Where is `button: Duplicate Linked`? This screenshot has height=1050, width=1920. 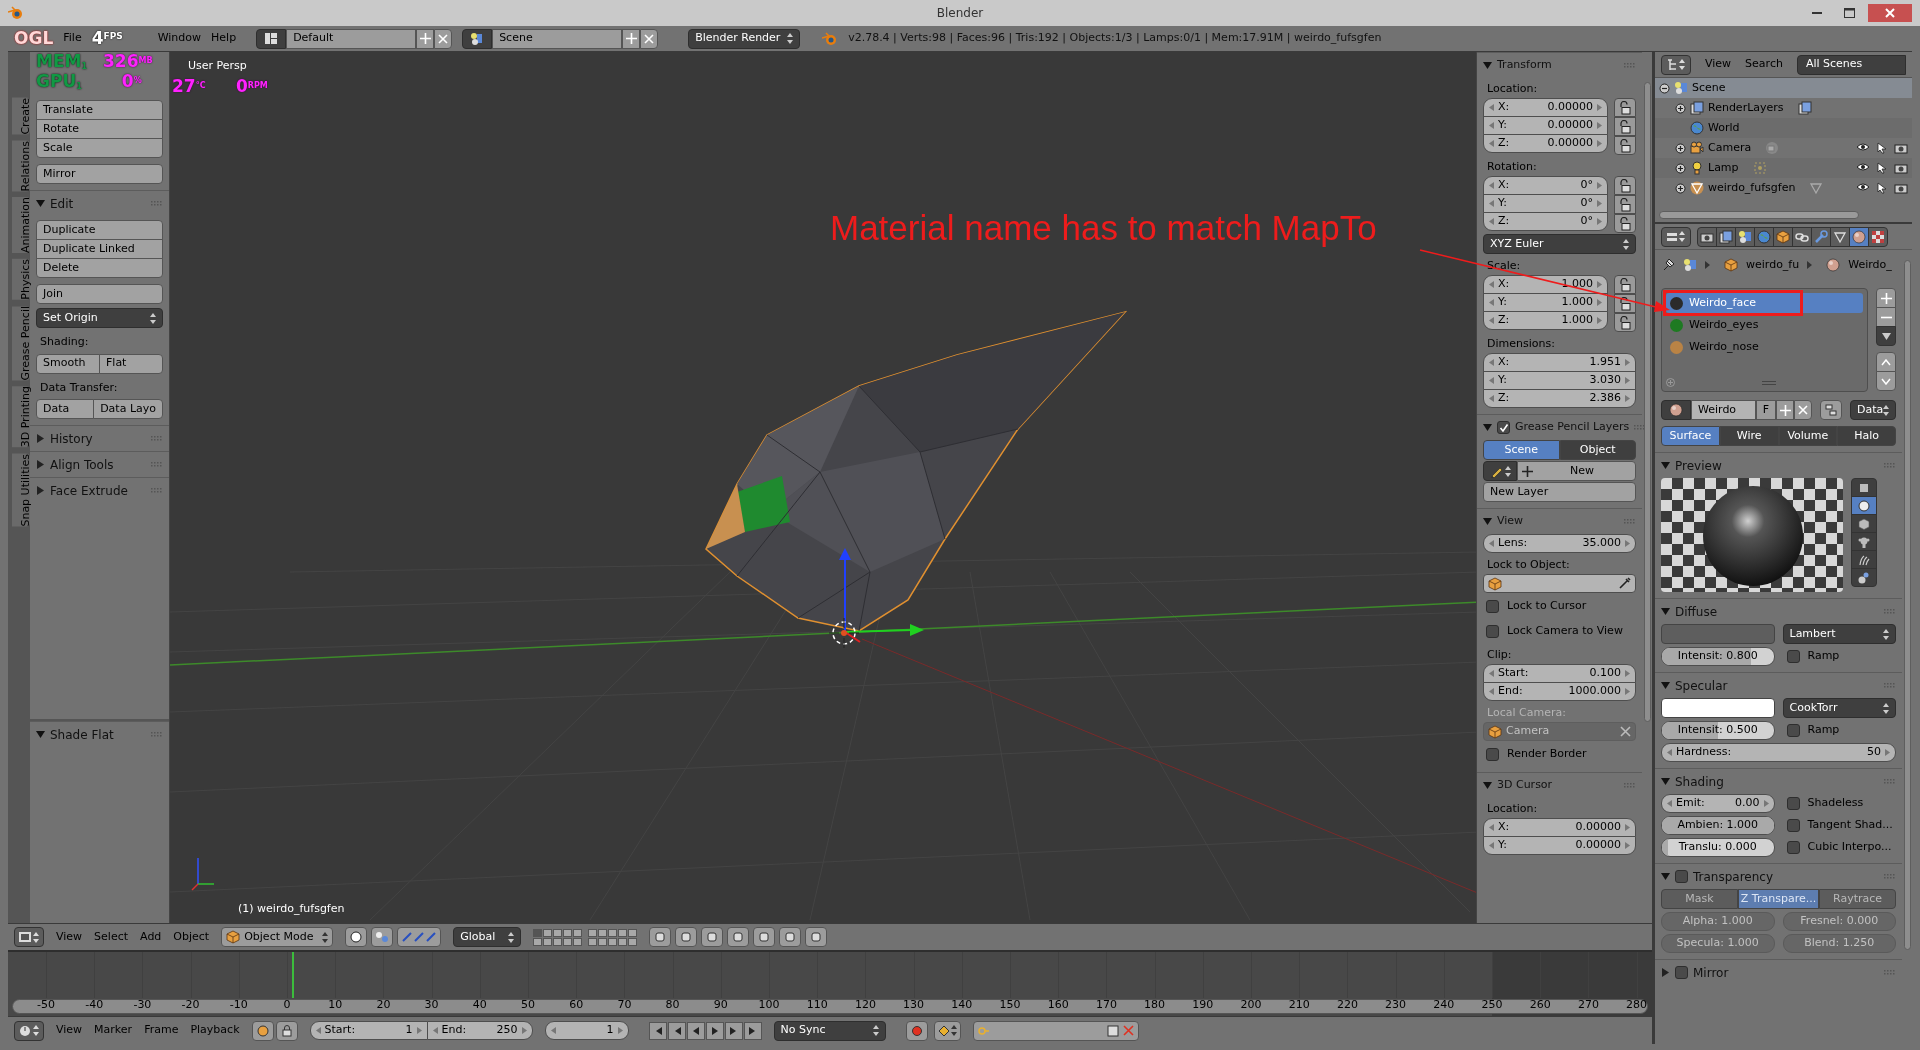 button: Duplicate Linked is located at coordinates (99, 249).